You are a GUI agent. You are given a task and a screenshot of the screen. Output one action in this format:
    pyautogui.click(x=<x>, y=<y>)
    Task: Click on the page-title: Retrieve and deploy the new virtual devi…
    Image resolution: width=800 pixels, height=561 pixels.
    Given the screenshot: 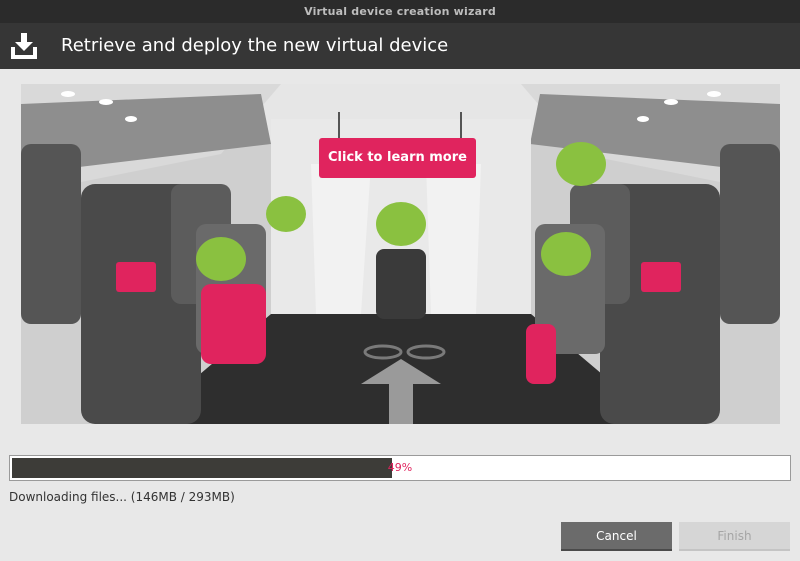 What is the action you would take?
    pyautogui.click(x=255, y=45)
    